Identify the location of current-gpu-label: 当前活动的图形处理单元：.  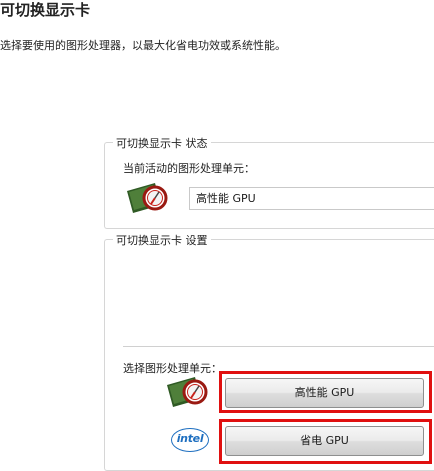
(189, 168).